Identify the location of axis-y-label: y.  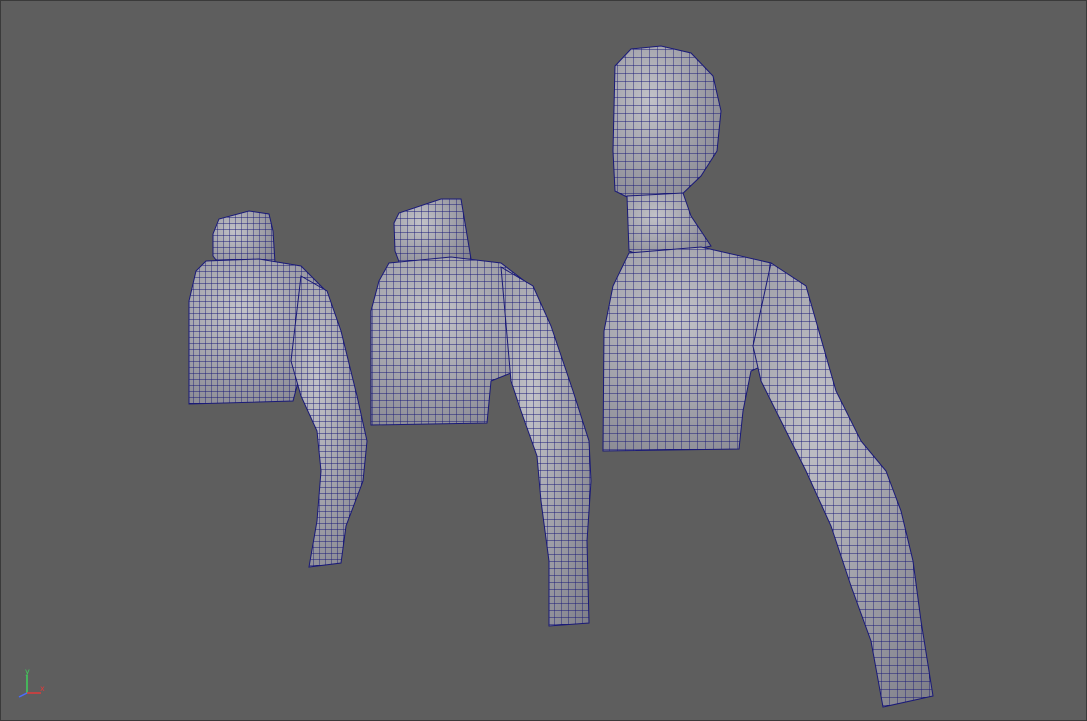
(27, 671).